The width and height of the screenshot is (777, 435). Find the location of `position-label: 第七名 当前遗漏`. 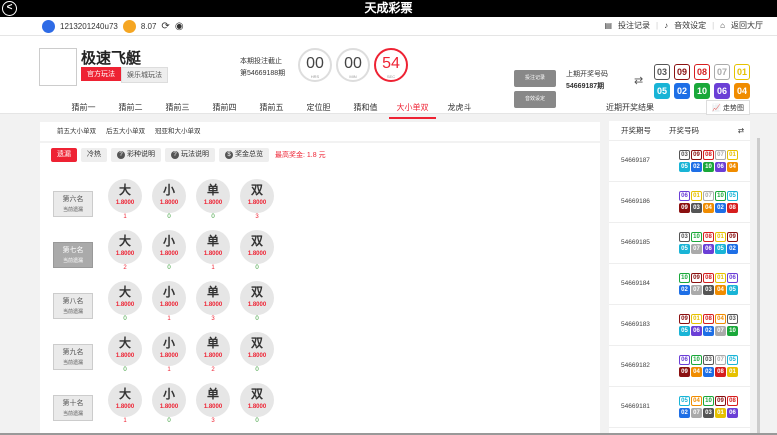

position-label: 第七名 当前遗漏 is located at coordinates (73, 255).